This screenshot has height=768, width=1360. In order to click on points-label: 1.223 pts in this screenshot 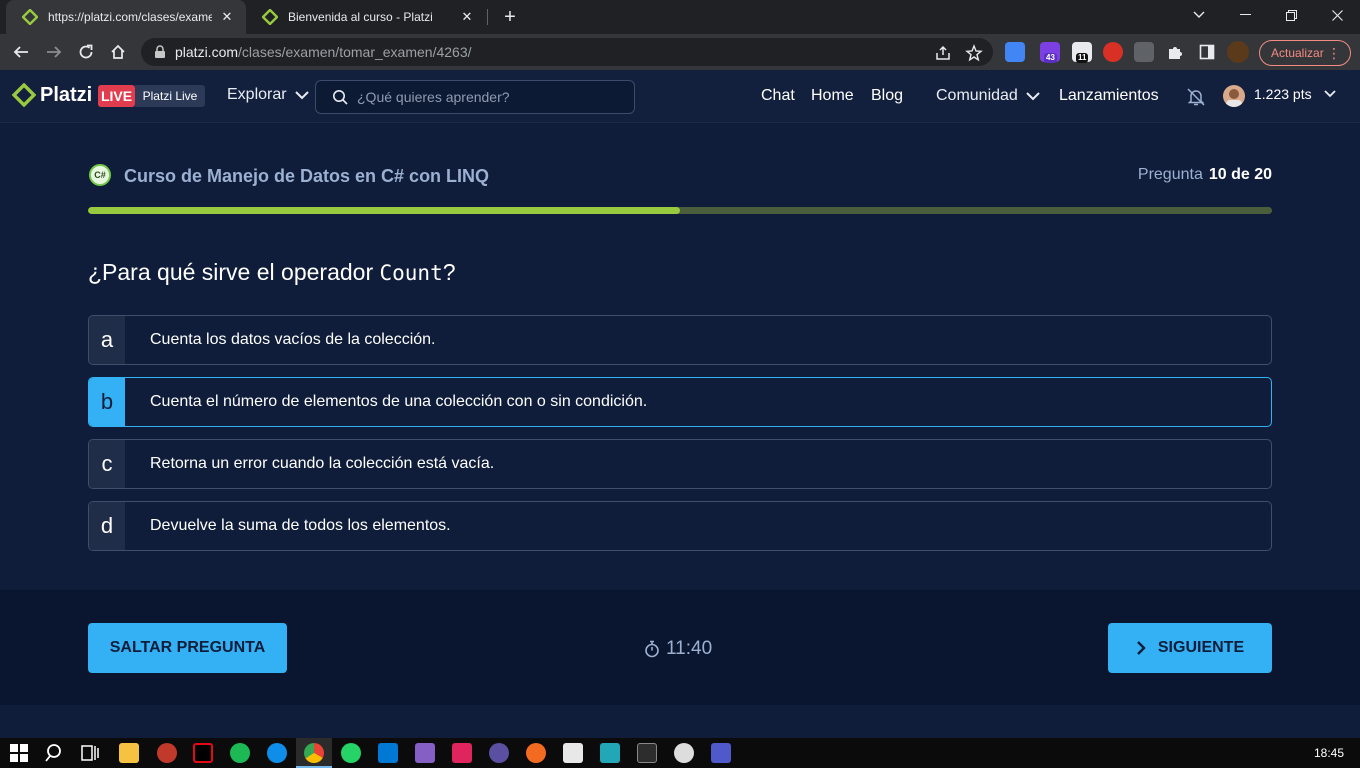, I will do `click(1283, 94)`.